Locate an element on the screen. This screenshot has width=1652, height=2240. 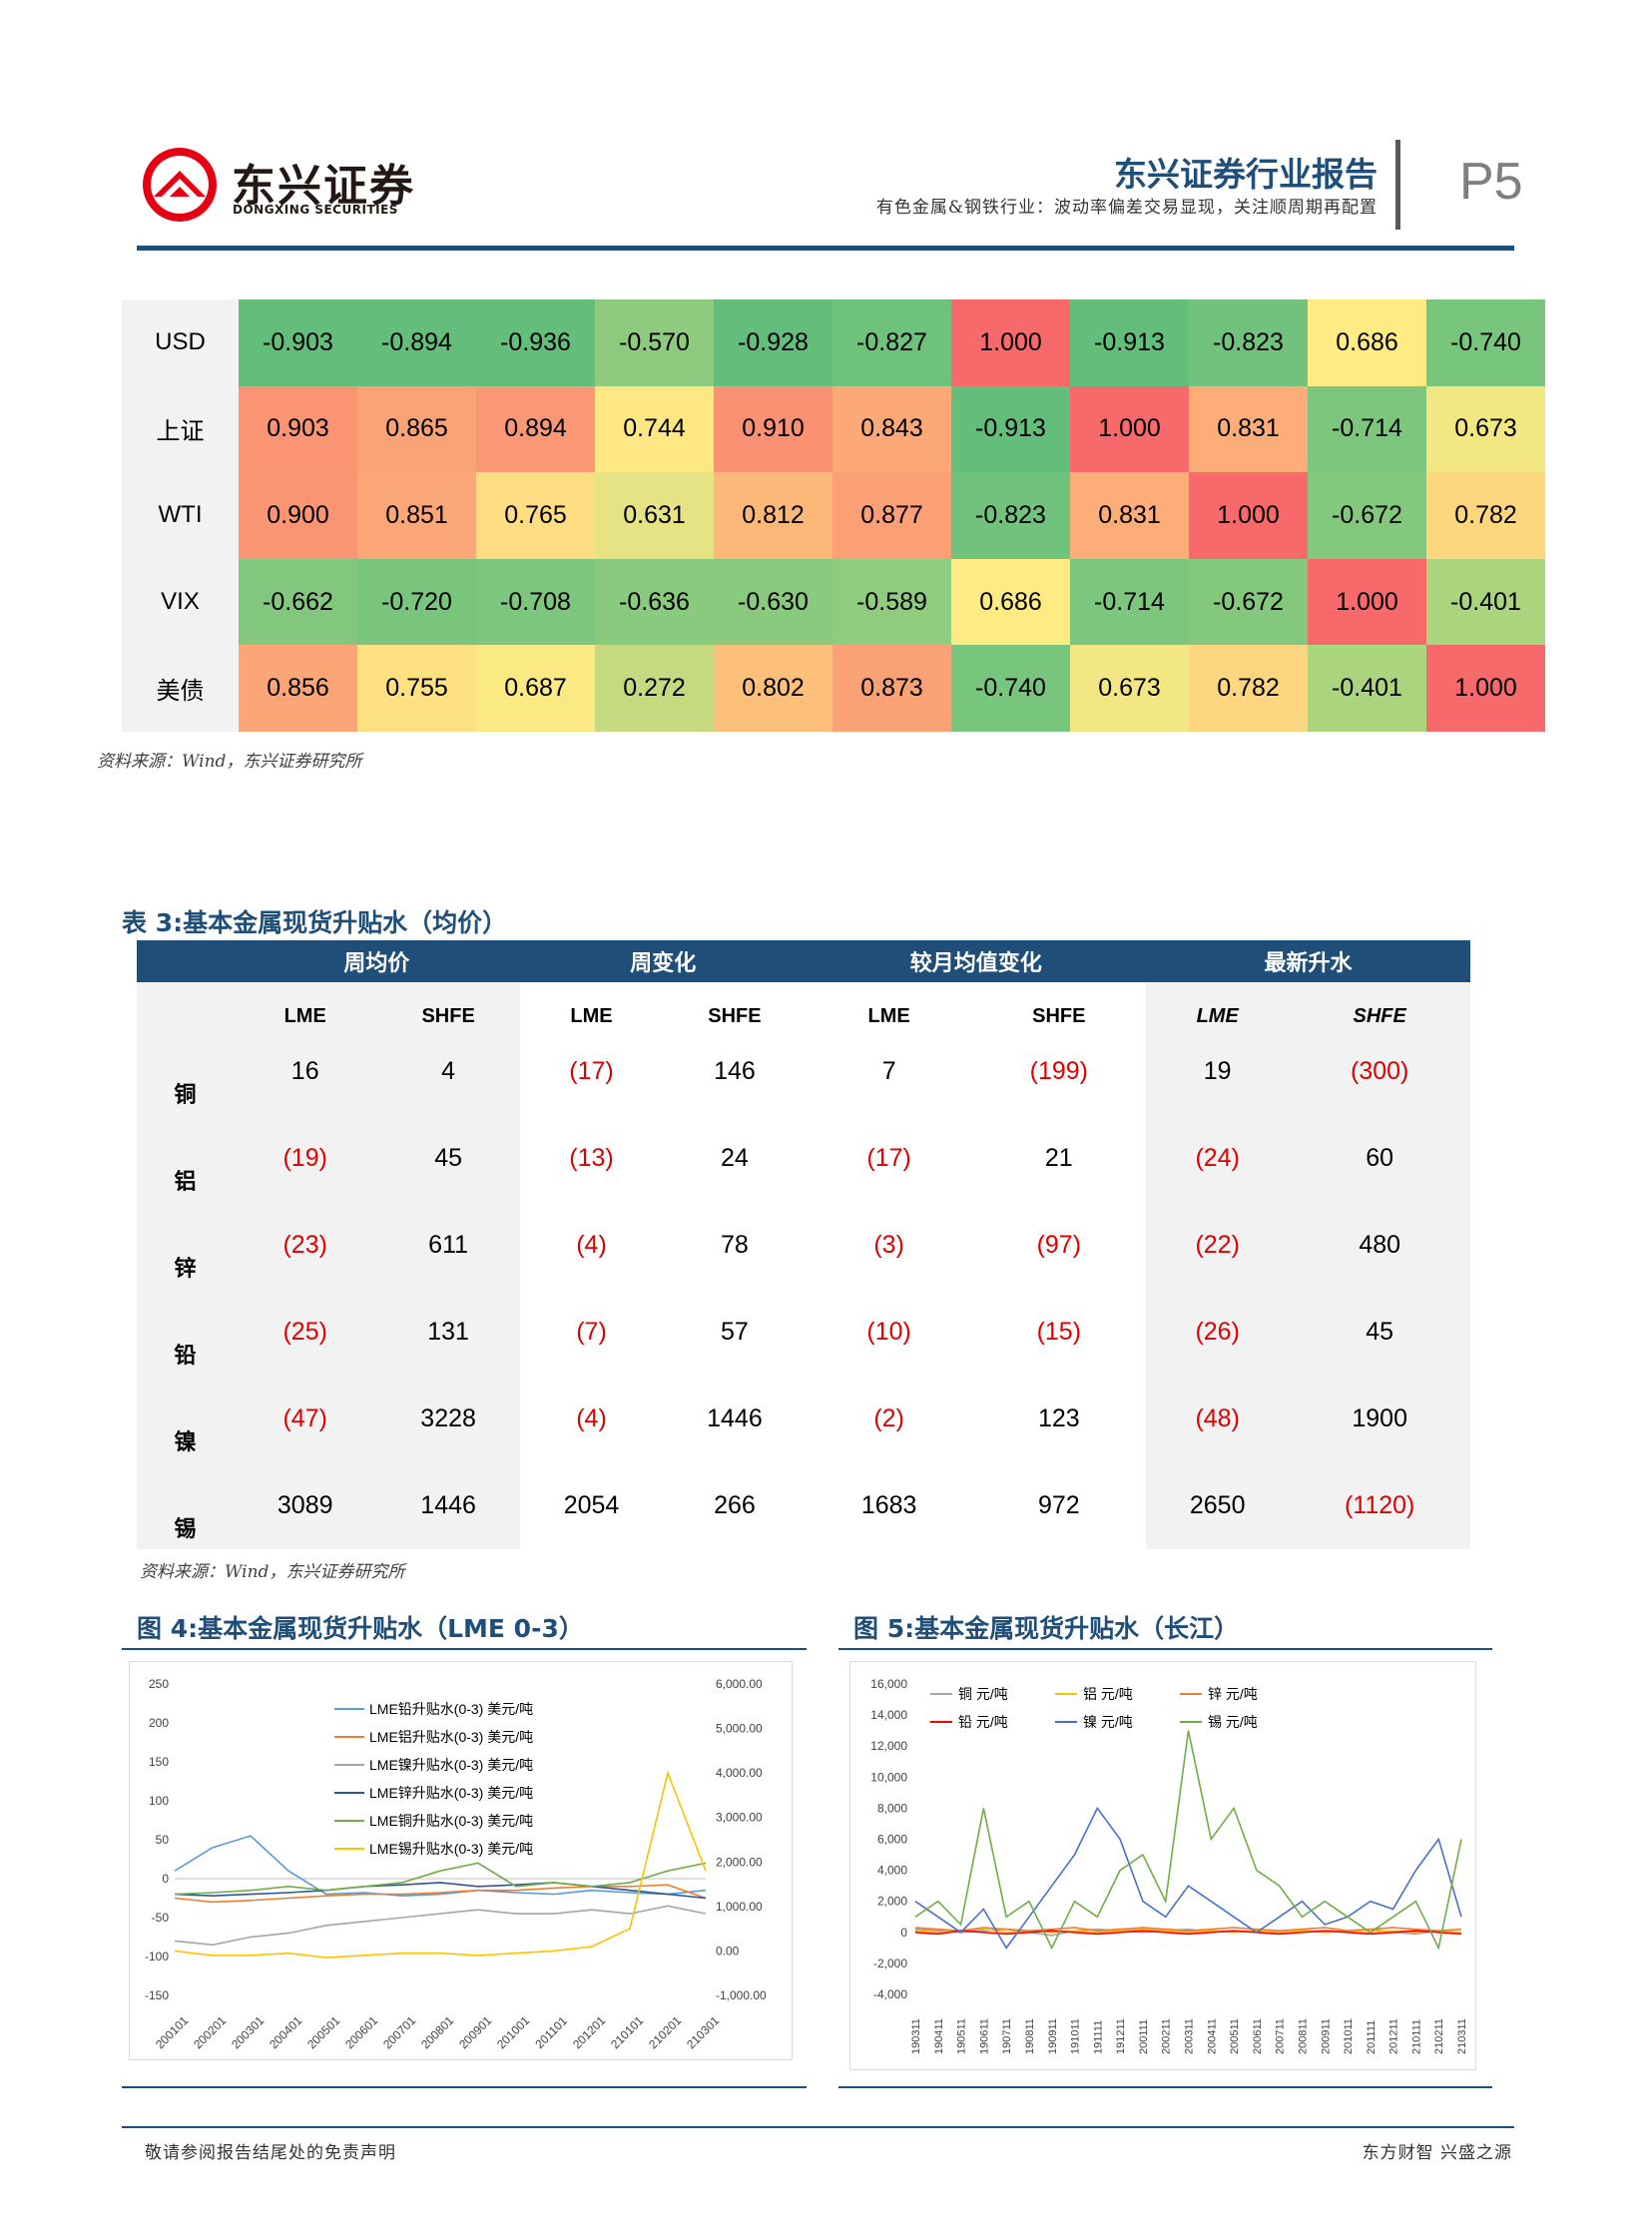
matrix-cell: 0.755 is located at coordinates (416, 688).